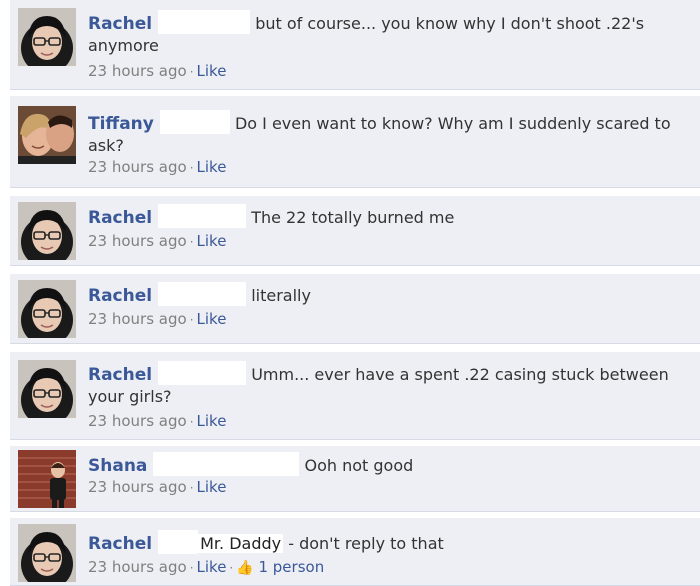 The height and width of the screenshot is (586, 700). Describe the element at coordinates (281, 295) in the screenshot. I see `comment-text: literally` at that location.